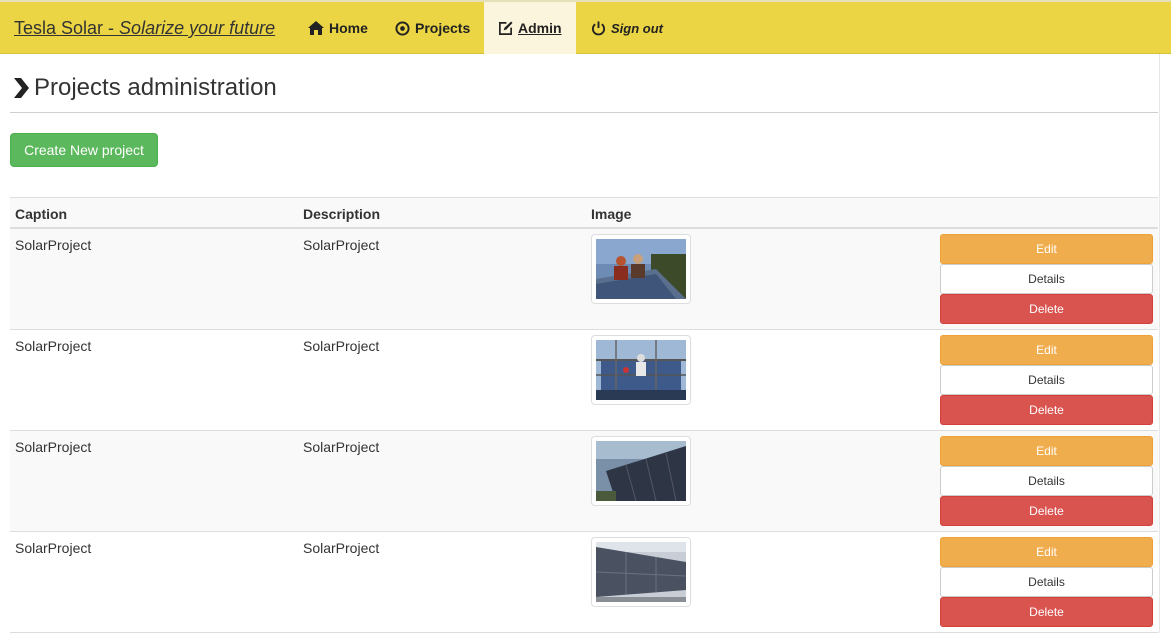 Image resolution: width=1171 pixels, height=633 pixels. What do you see at coordinates (155, 87) in the screenshot?
I see `page-title-text: Projects administration` at bounding box center [155, 87].